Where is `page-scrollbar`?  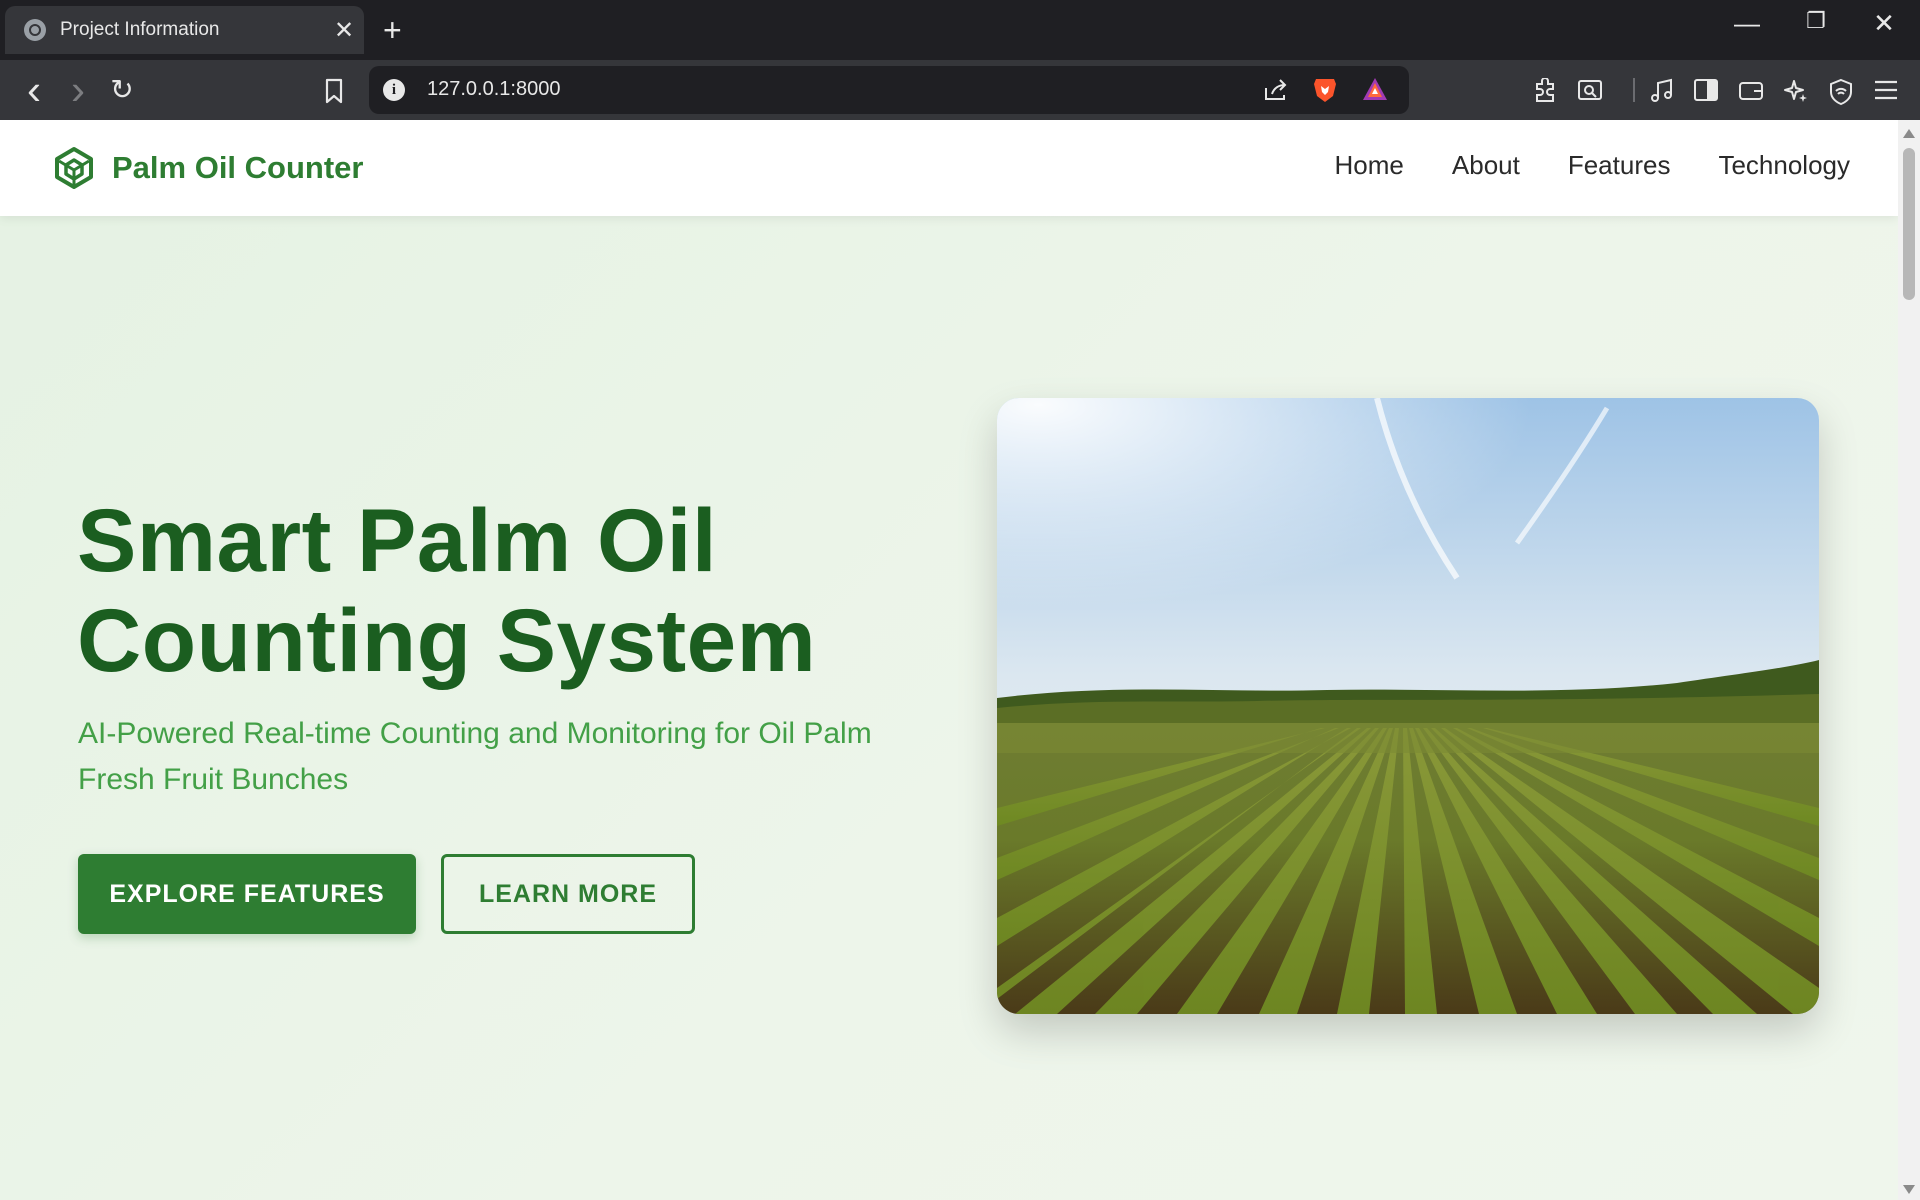 page-scrollbar is located at coordinates (1909, 660).